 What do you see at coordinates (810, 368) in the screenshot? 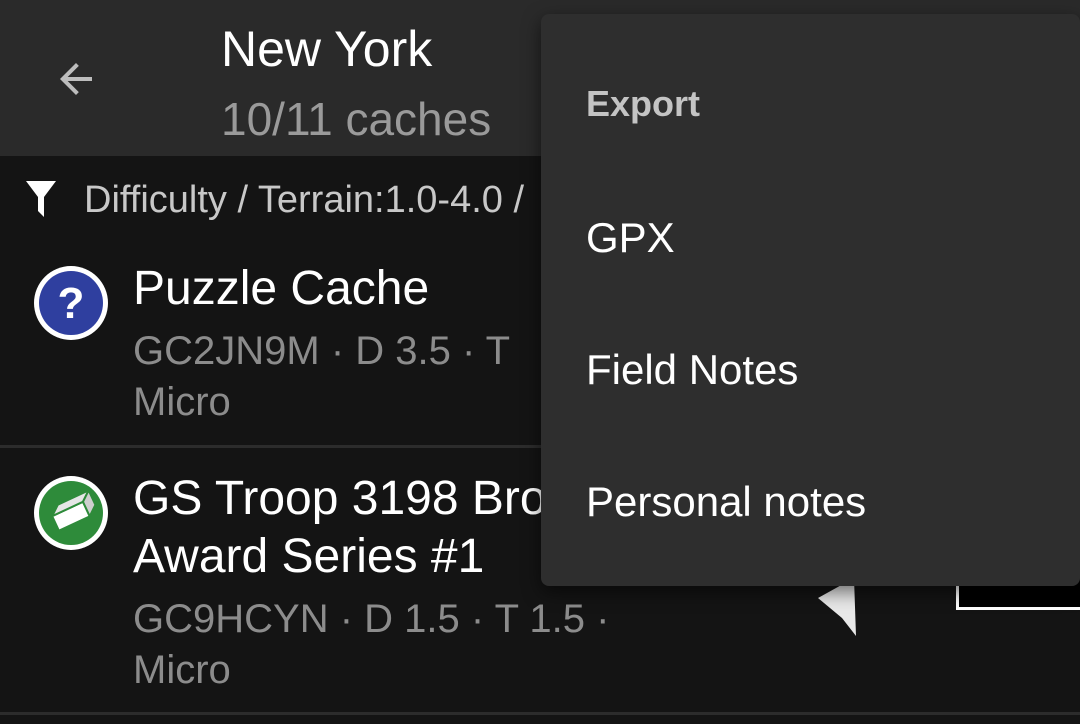
I see `menu-item-field-notes: Field Notes` at bounding box center [810, 368].